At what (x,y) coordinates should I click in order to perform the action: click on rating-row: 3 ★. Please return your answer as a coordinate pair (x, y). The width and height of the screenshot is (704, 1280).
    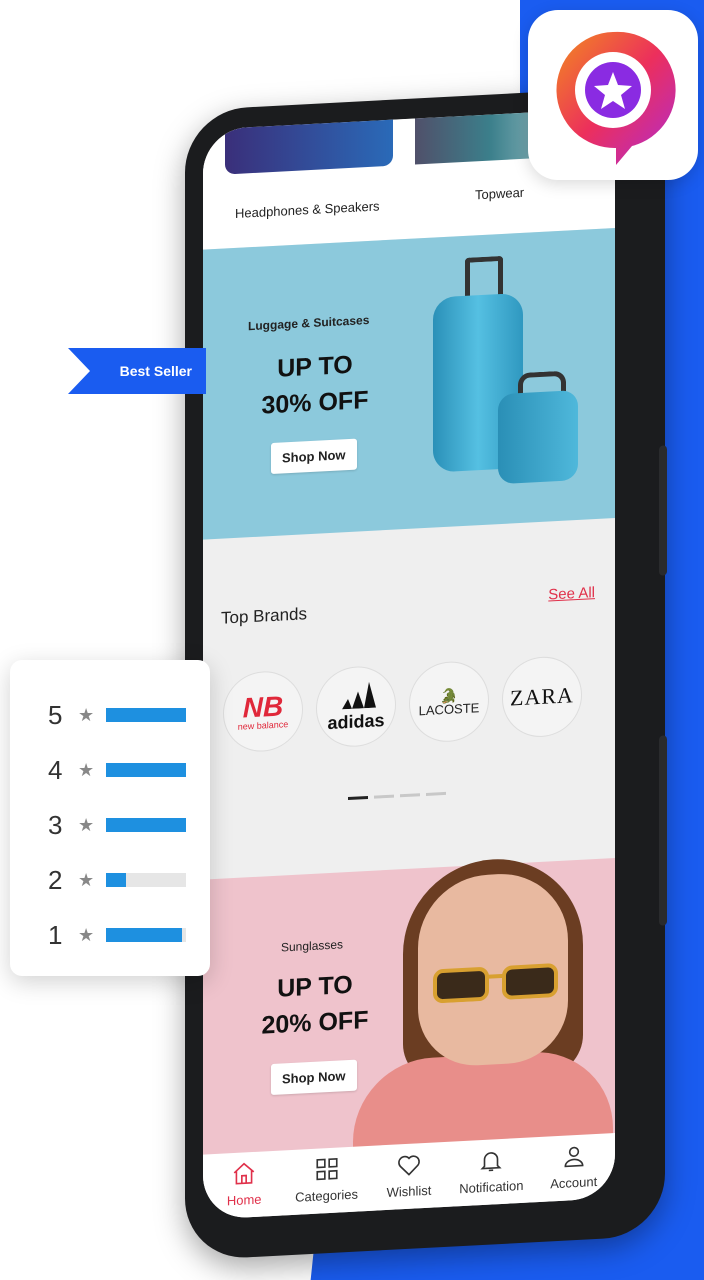
    Looking at the image, I should click on (117, 825).